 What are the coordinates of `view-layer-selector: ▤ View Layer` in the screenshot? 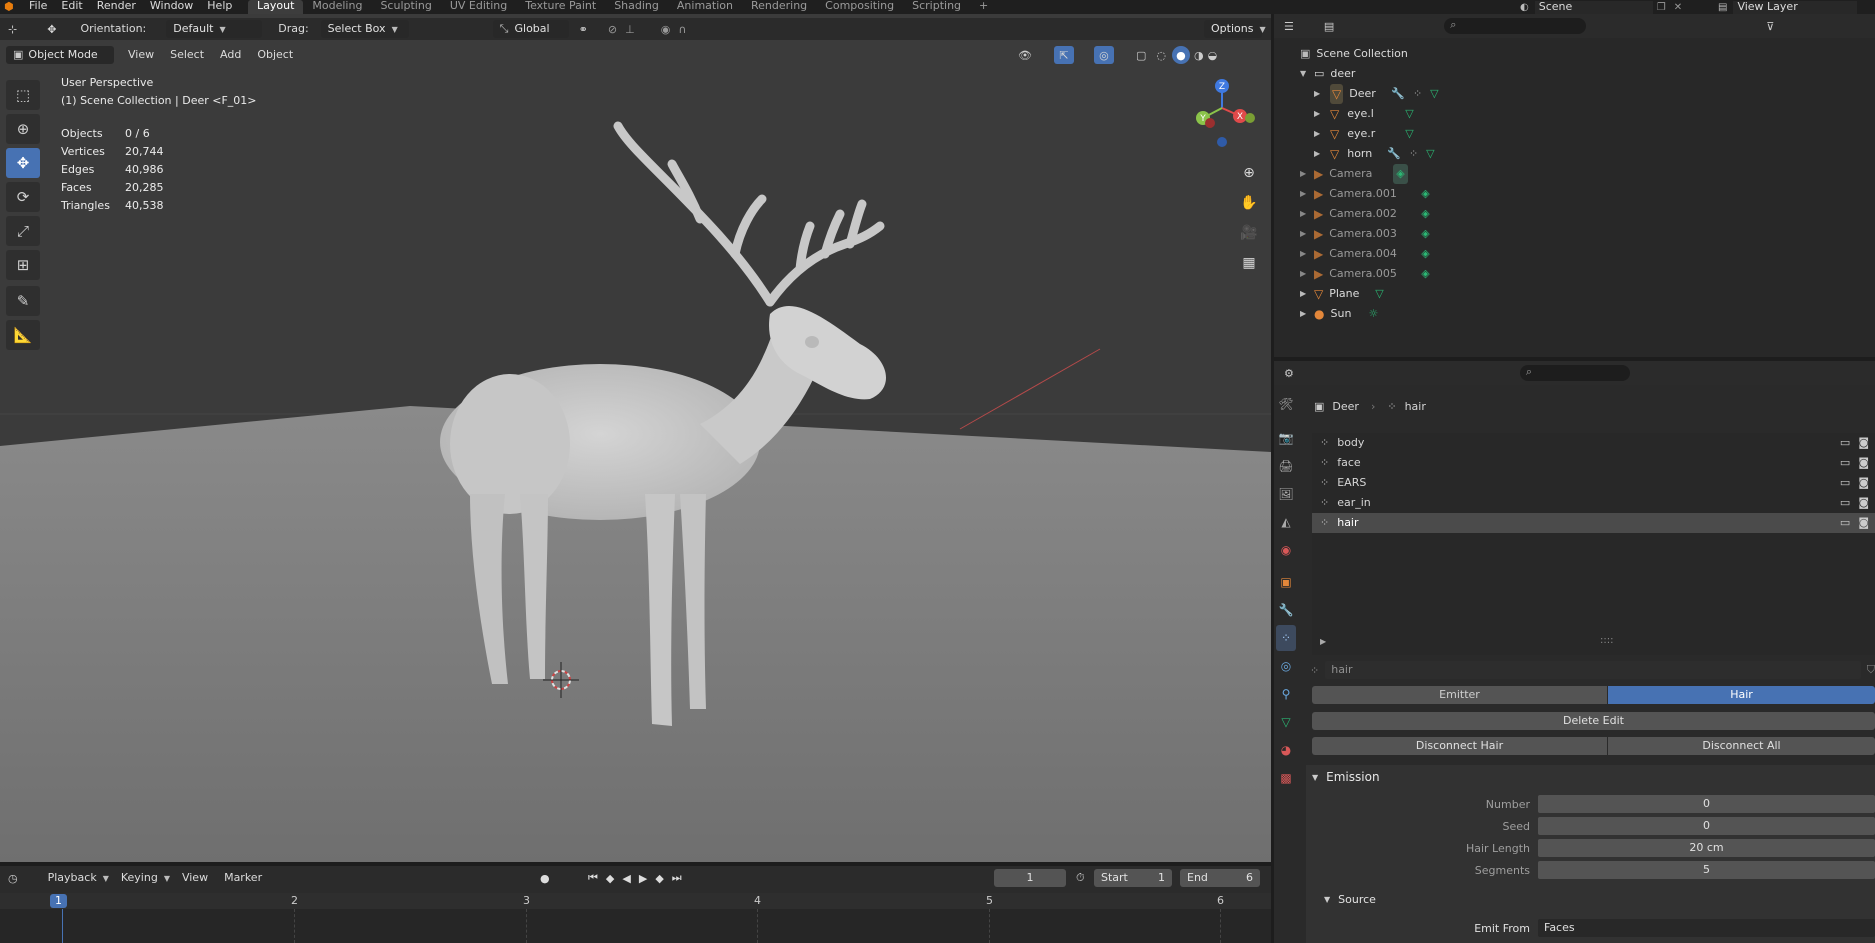 It's located at (1788, 7).